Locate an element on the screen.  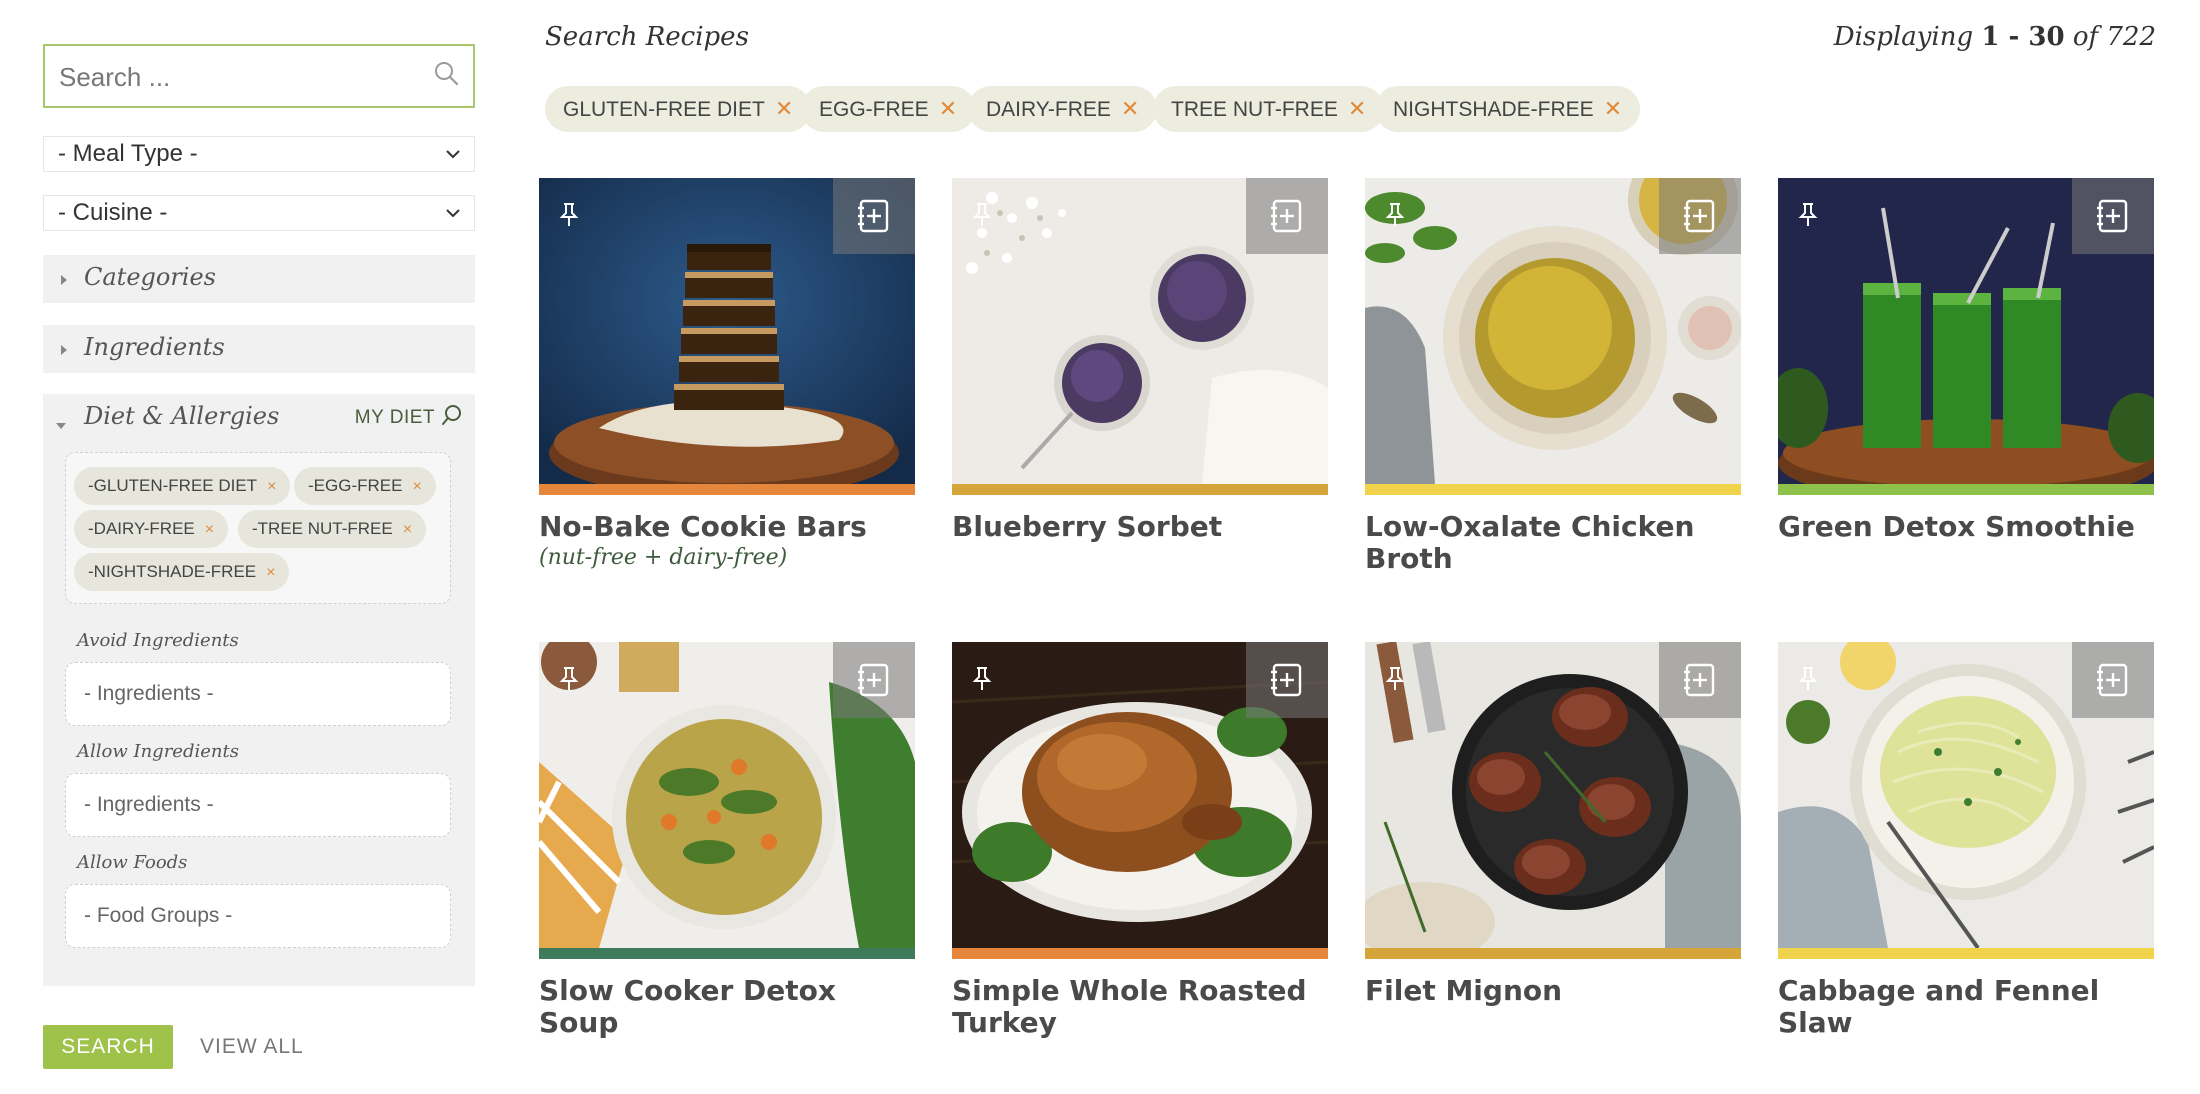
filter-chip: NIGHTSHADE-FREE ✕ is located at coordinates (1508, 109).